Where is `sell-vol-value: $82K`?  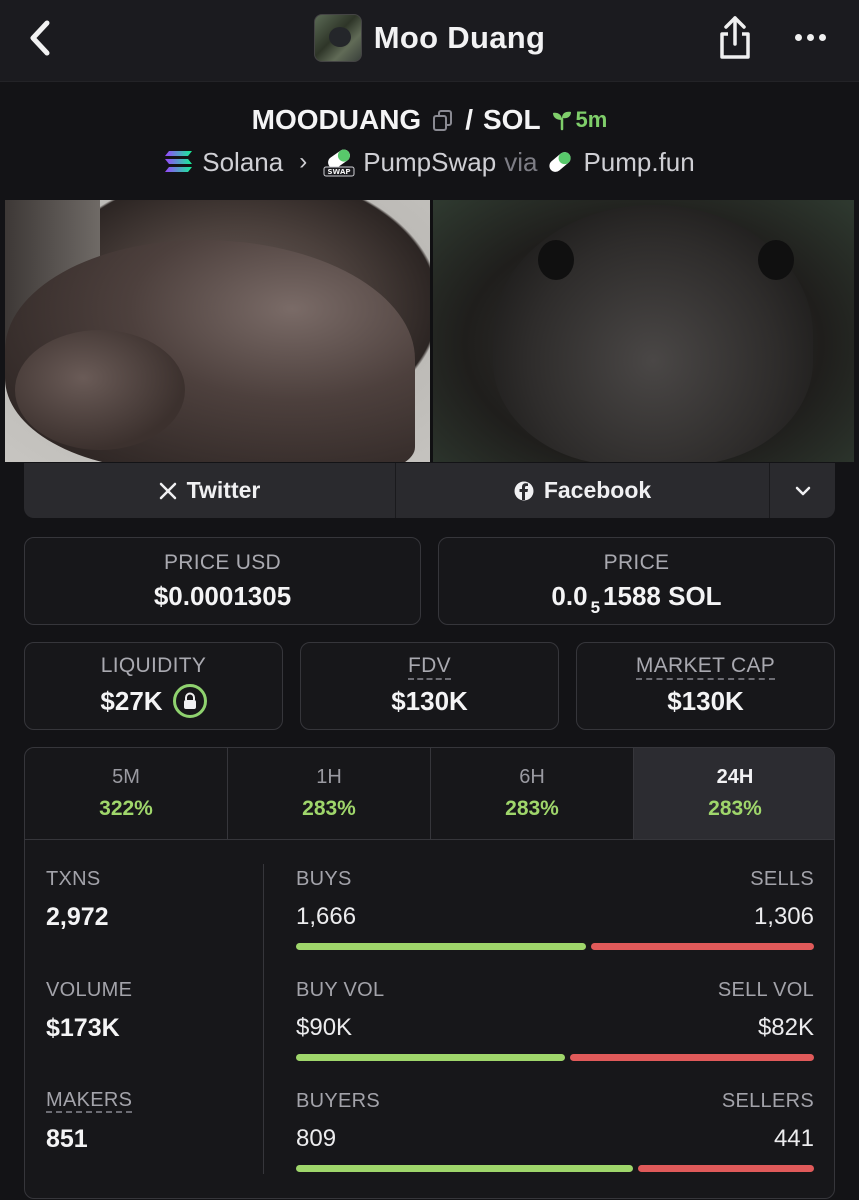 sell-vol-value: $82K is located at coordinates (785, 1027).